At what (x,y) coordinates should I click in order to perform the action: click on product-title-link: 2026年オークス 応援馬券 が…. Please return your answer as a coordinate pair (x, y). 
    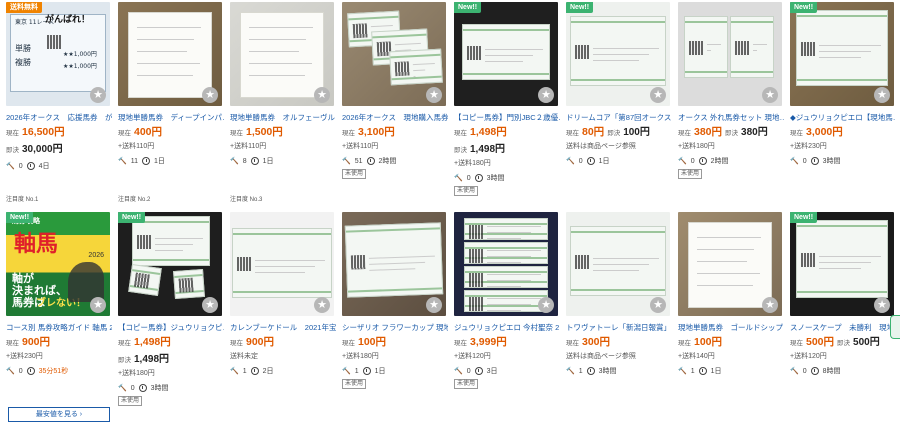
    Looking at the image, I should click on (59, 117).